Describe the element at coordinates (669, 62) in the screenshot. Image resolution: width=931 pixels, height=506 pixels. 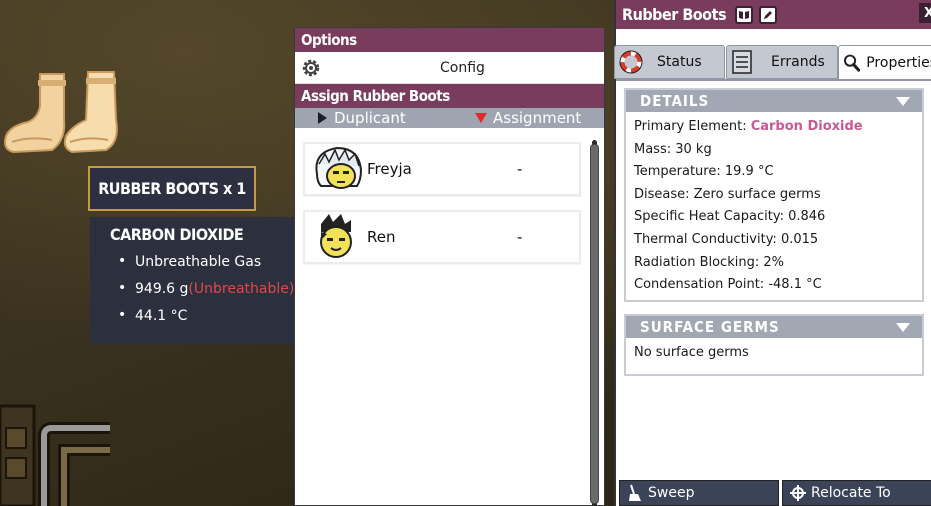
I see `tab-status: Status` at that location.